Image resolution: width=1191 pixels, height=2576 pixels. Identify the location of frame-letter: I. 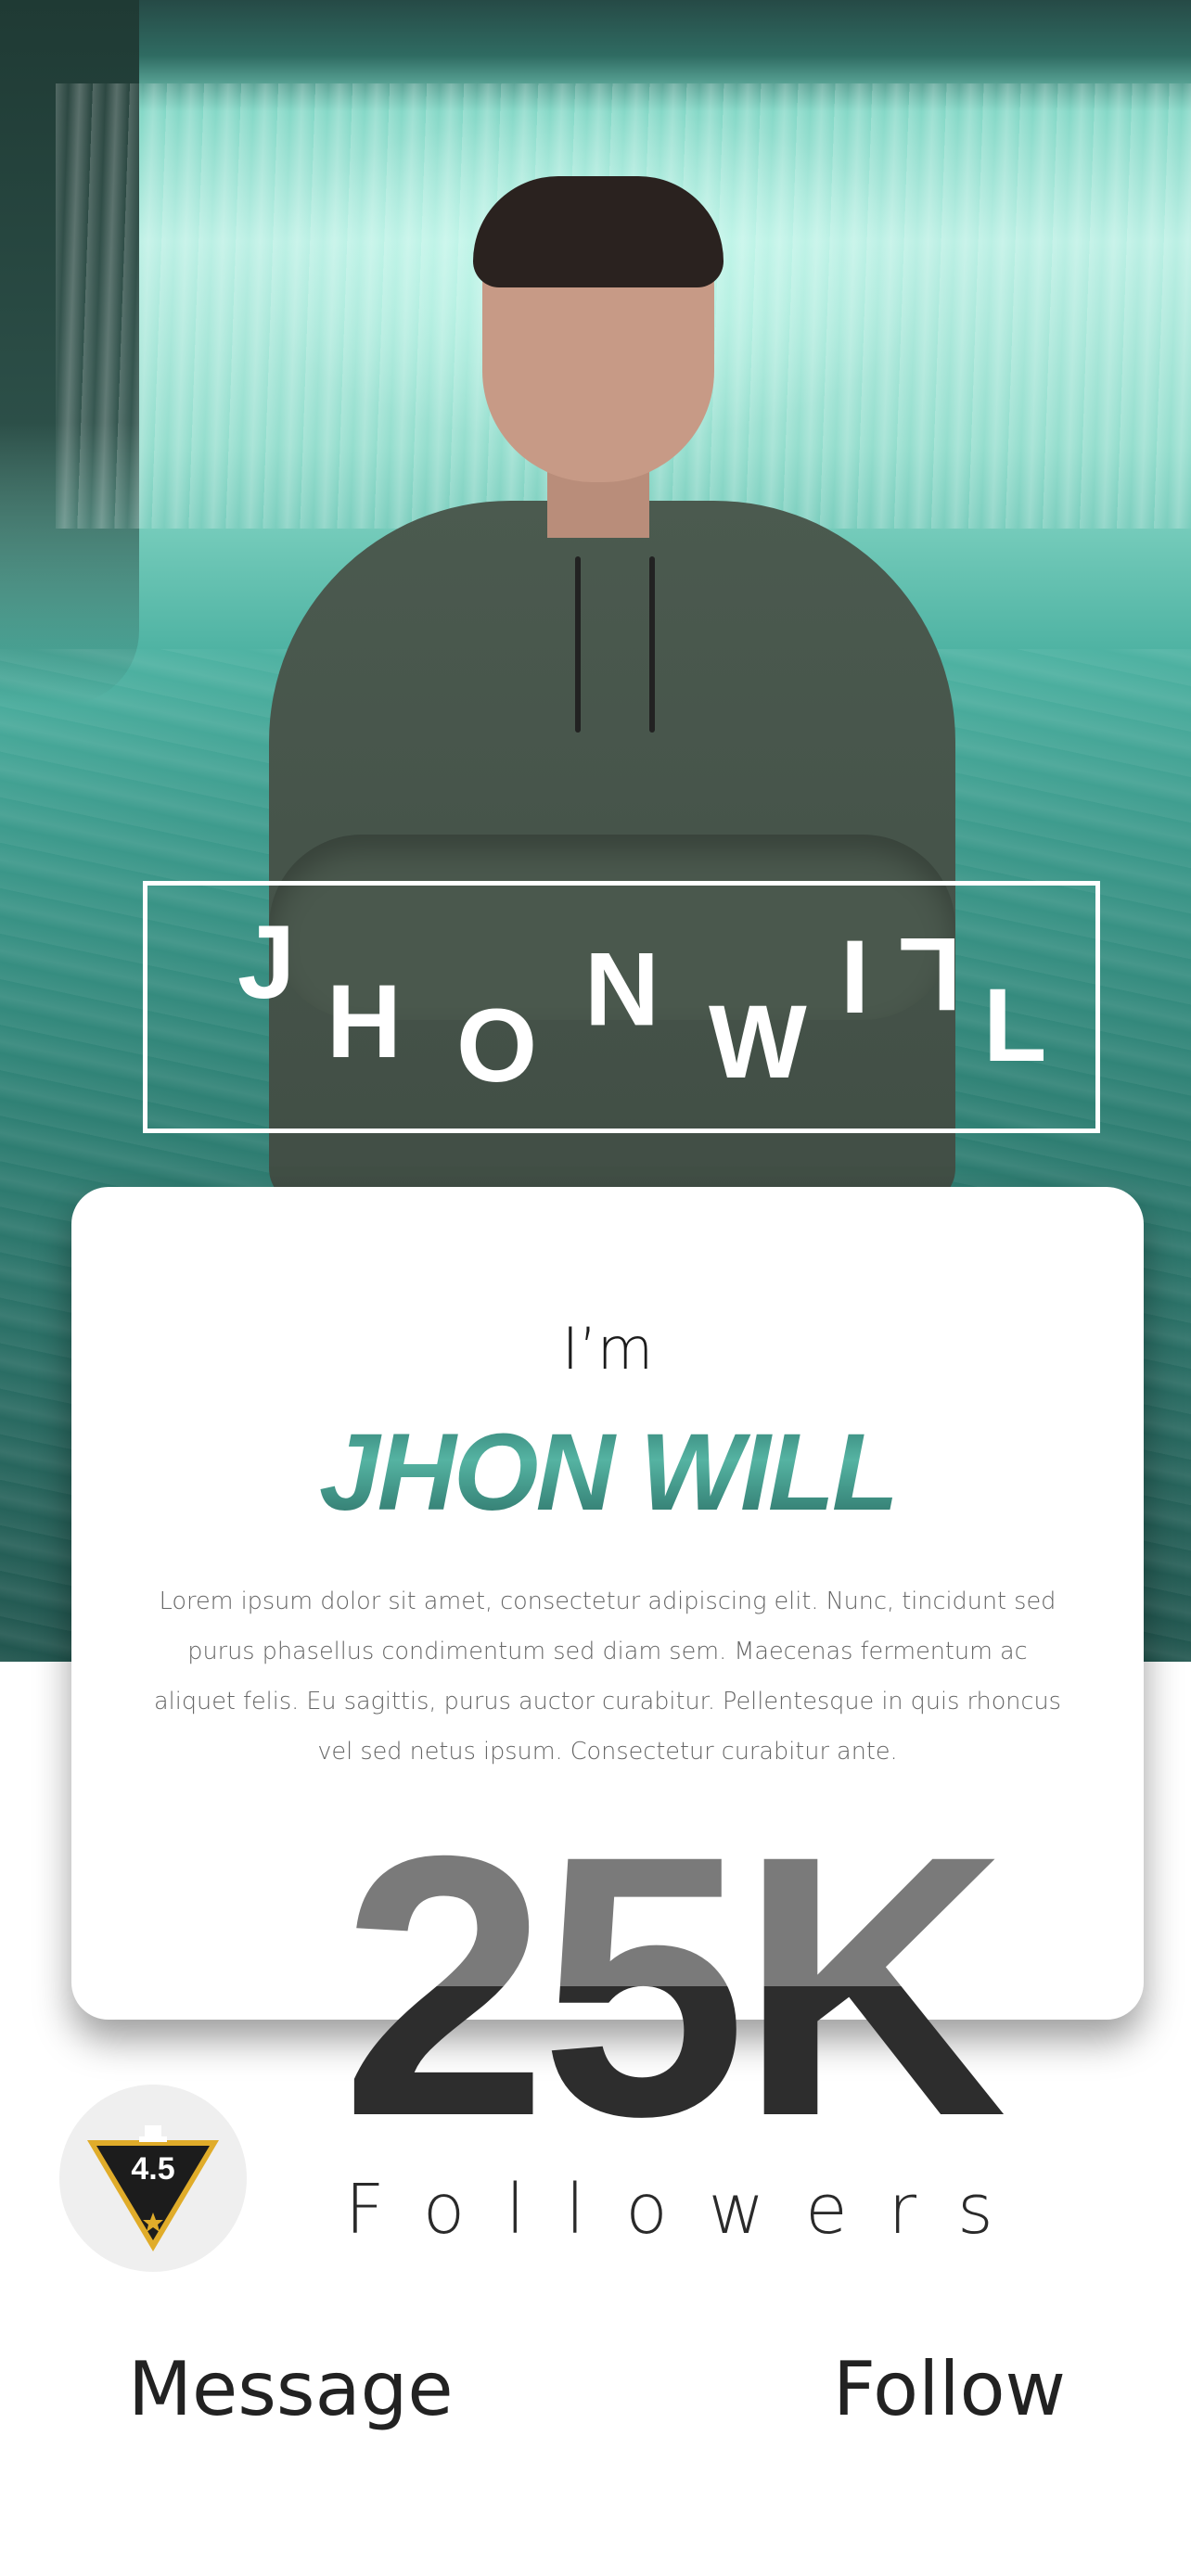
(855, 977).